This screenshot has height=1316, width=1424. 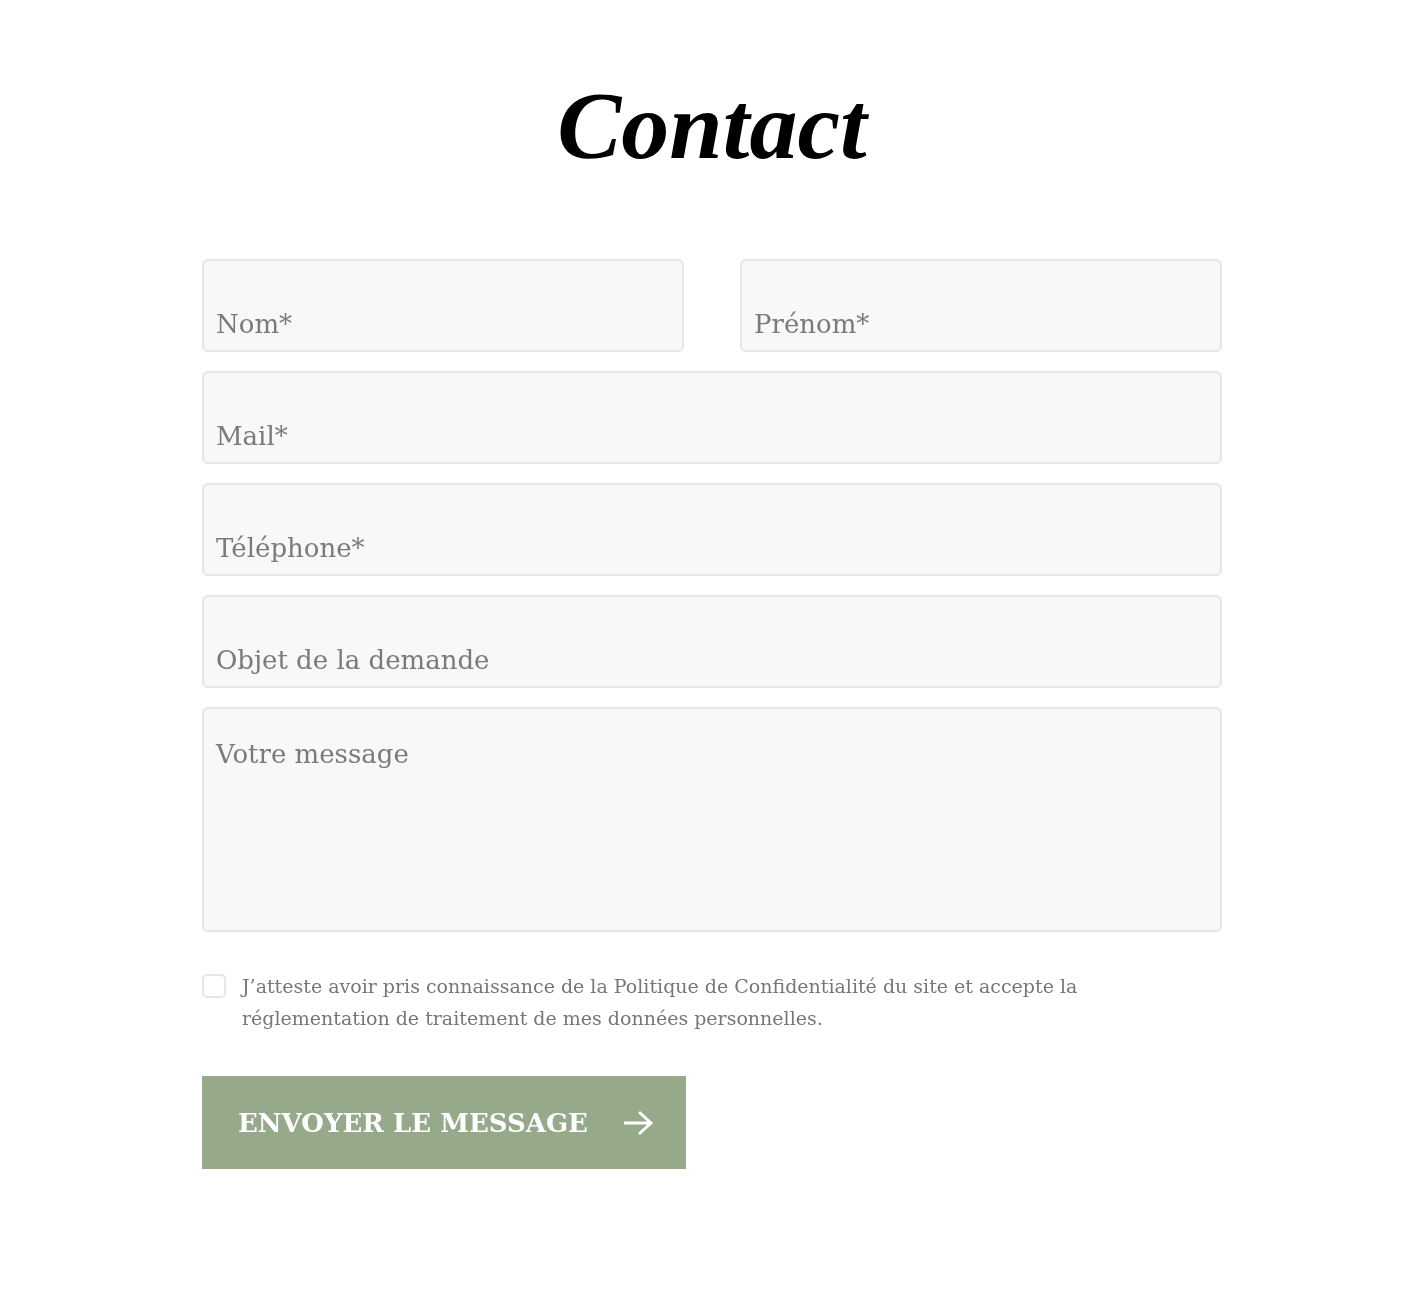 What do you see at coordinates (660, 1002) in the screenshot?
I see `consent-text: J’atteste avoir pris connaissance de la Politique de Confidentialité du site et accepte la réglementation de traitement de mes données personnelles.` at bounding box center [660, 1002].